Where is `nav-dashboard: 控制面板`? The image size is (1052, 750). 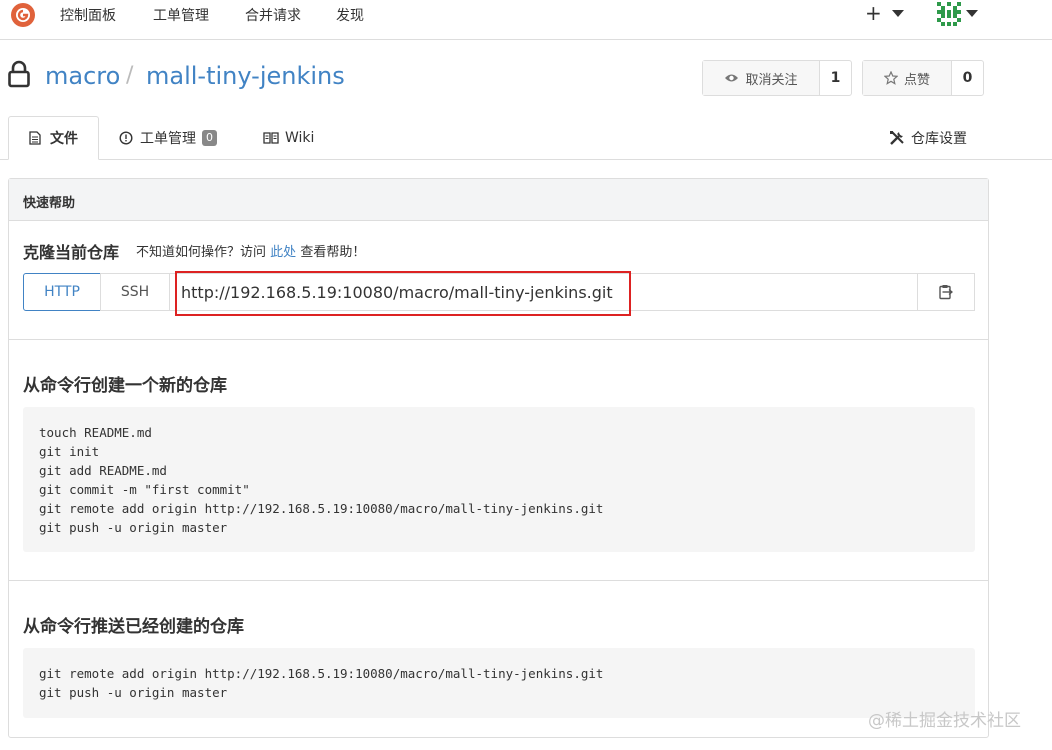 nav-dashboard: 控制面板 is located at coordinates (88, 15).